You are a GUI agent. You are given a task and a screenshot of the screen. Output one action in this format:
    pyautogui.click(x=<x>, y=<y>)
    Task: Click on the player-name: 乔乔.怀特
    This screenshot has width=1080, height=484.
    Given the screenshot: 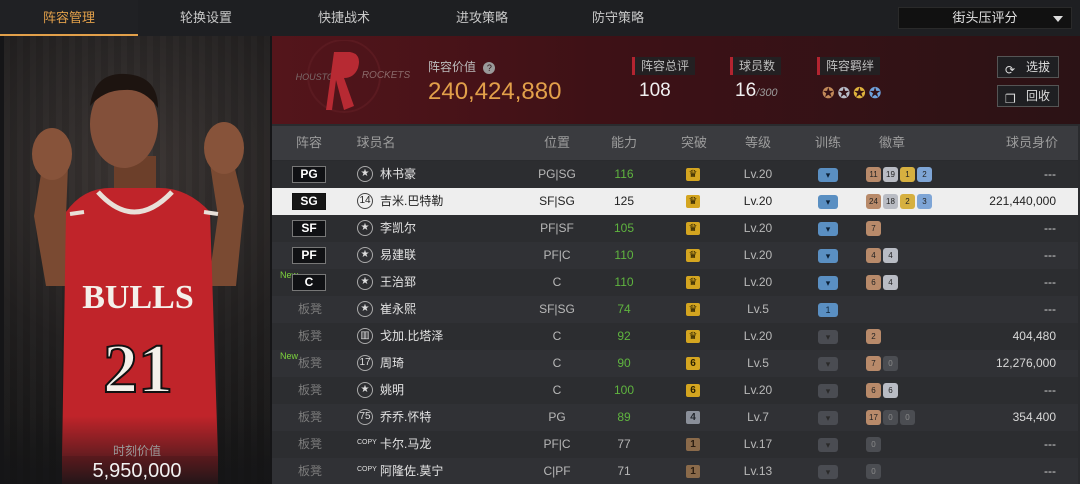 What is the action you would take?
    pyautogui.click(x=405, y=417)
    